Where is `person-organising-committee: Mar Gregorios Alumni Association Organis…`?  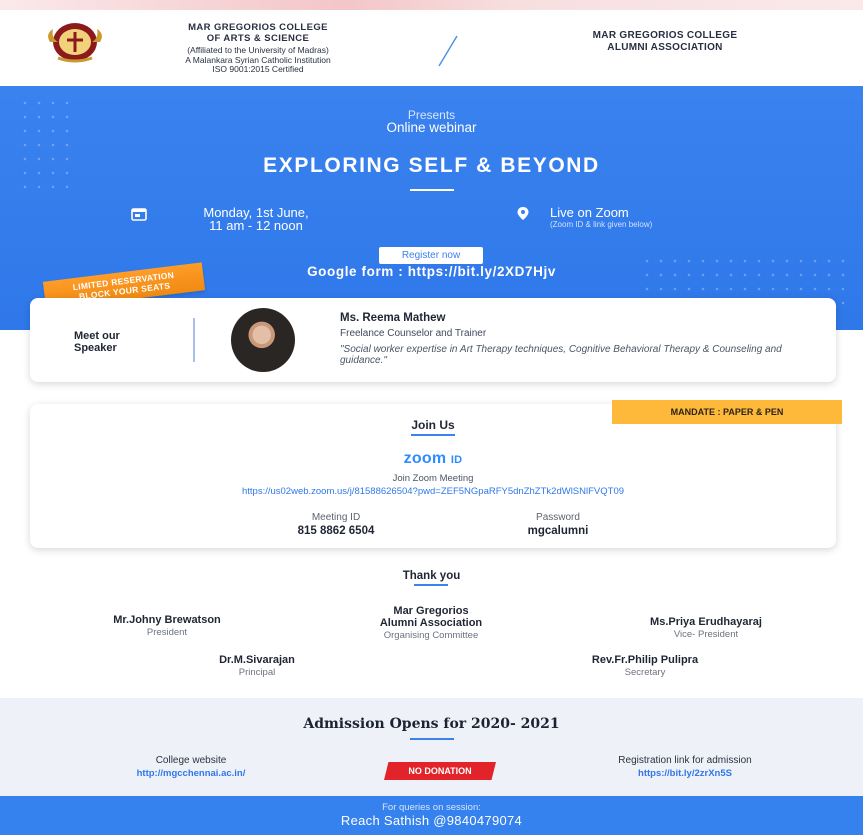
person-organising-committee: Mar Gregorios Alumni Association Organis… is located at coordinates (431, 623).